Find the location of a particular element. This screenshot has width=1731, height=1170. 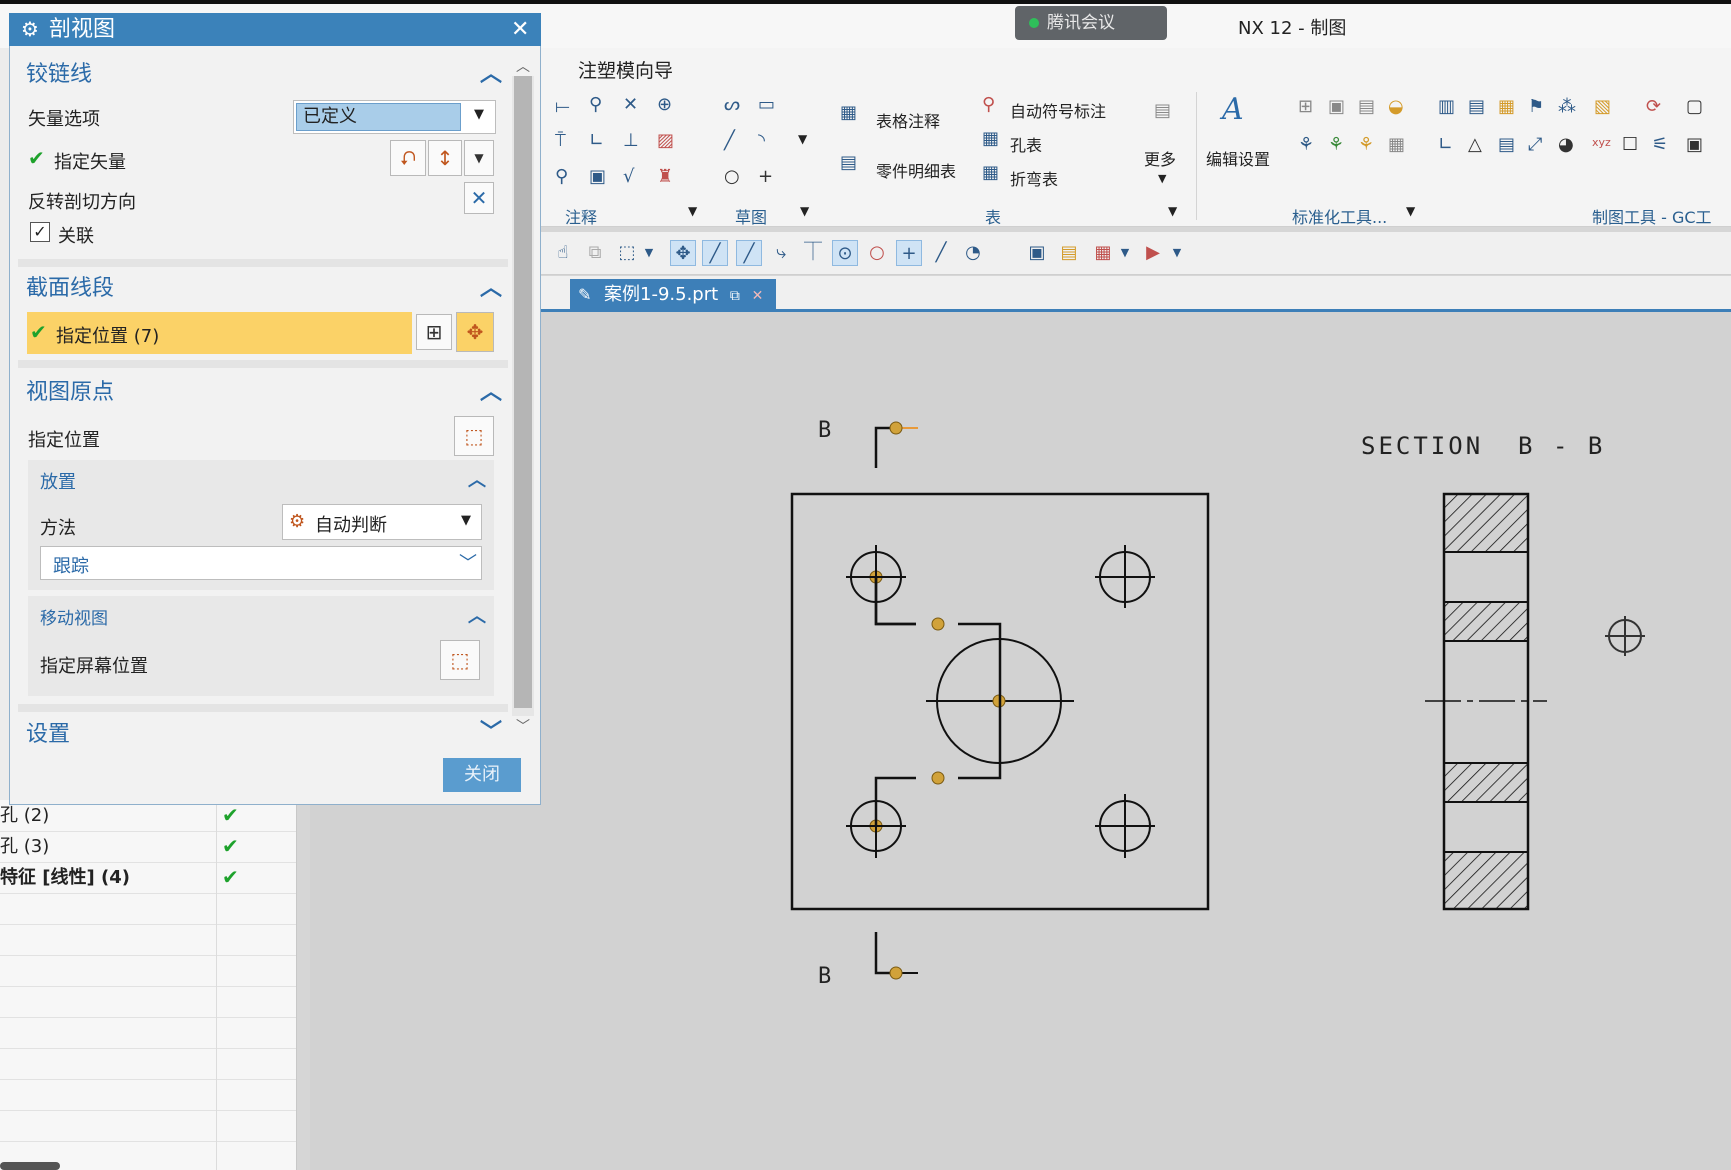

view-origin-collapse-icon: ︿ is located at coordinates (491, 390).